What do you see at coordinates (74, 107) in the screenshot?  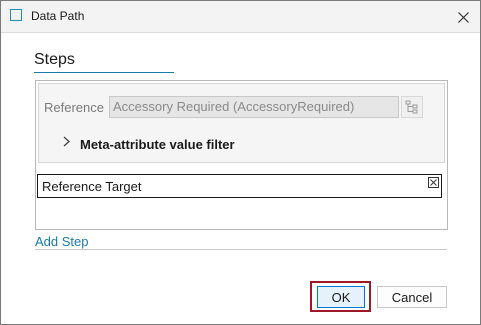 I see `reference-label: Reference` at bounding box center [74, 107].